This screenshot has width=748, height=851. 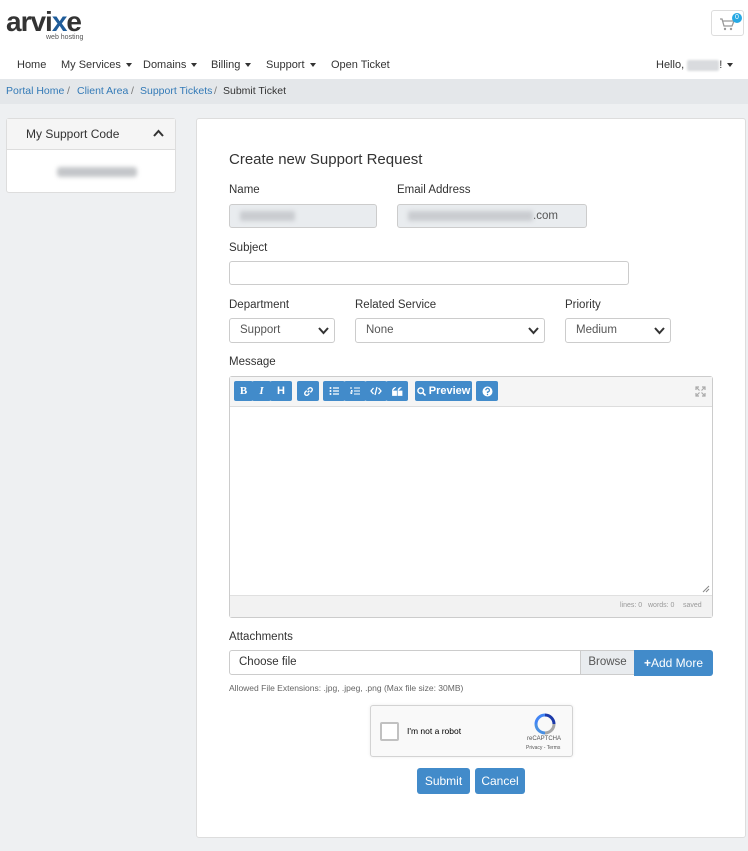 What do you see at coordinates (471, 501) in the screenshot?
I see `message-textarea` at bounding box center [471, 501].